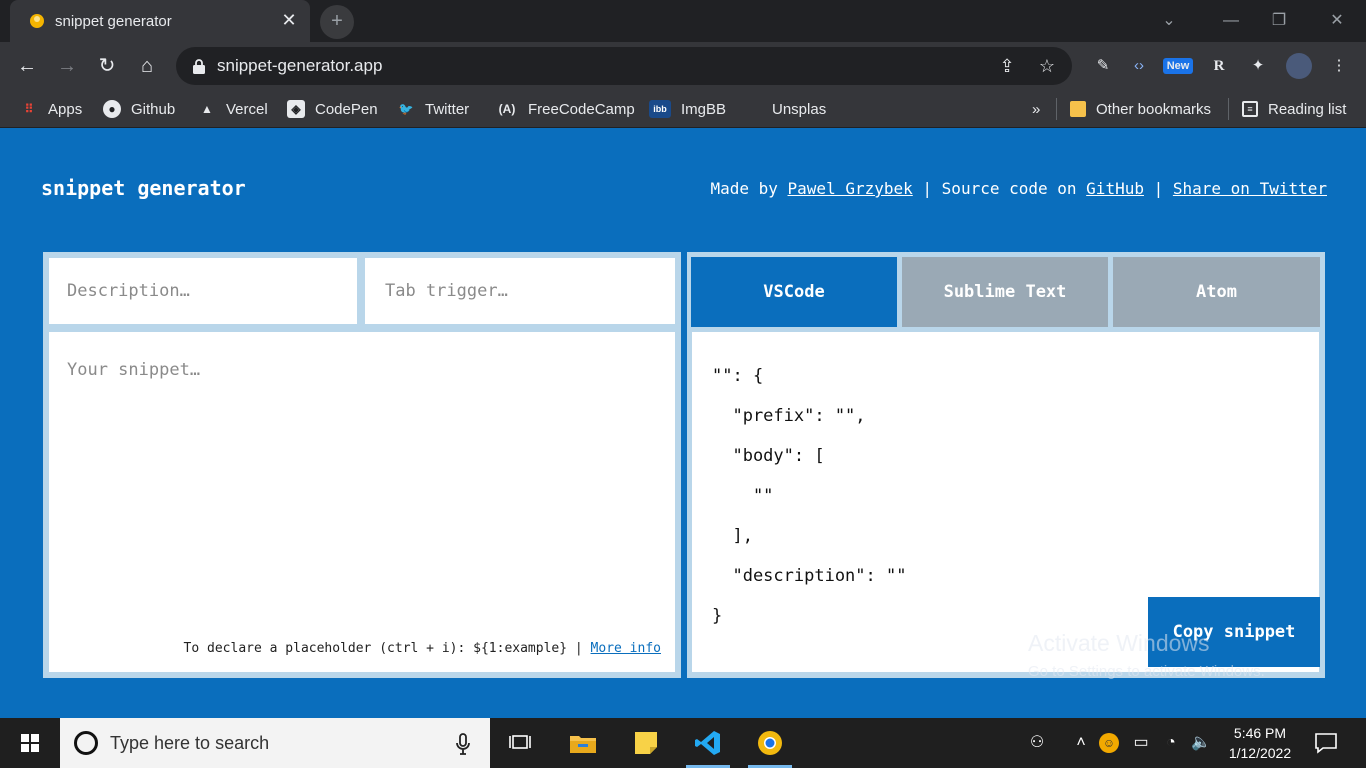 The height and width of the screenshot is (768, 1366). What do you see at coordinates (520, 743) in the screenshot?
I see `task-view-icon` at bounding box center [520, 743].